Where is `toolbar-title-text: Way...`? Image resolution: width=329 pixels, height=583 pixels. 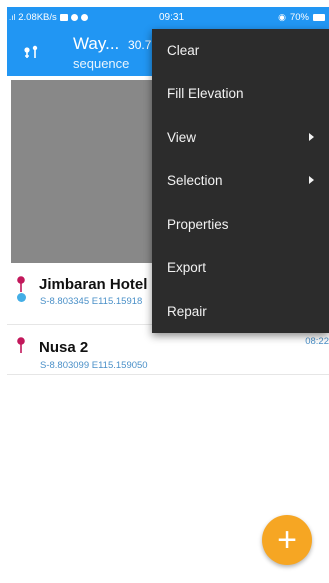 toolbar-title-text: Way... is located at coordinates (96, 43).